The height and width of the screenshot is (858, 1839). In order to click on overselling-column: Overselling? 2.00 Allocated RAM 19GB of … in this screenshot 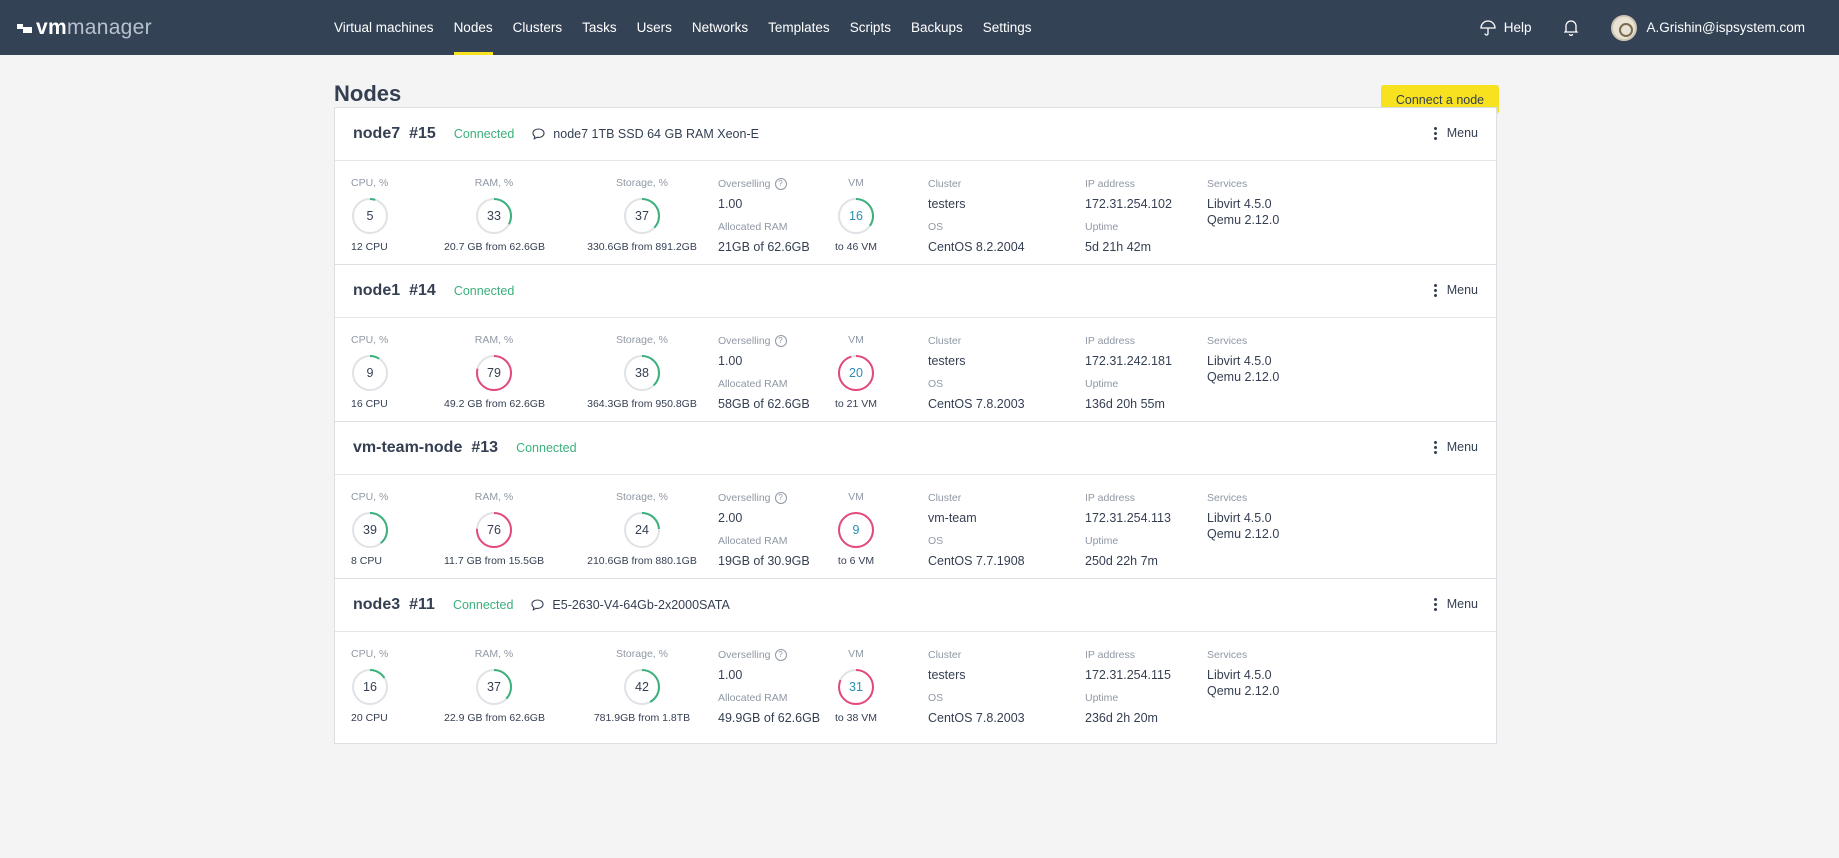, I will do `click(764, 530)`.